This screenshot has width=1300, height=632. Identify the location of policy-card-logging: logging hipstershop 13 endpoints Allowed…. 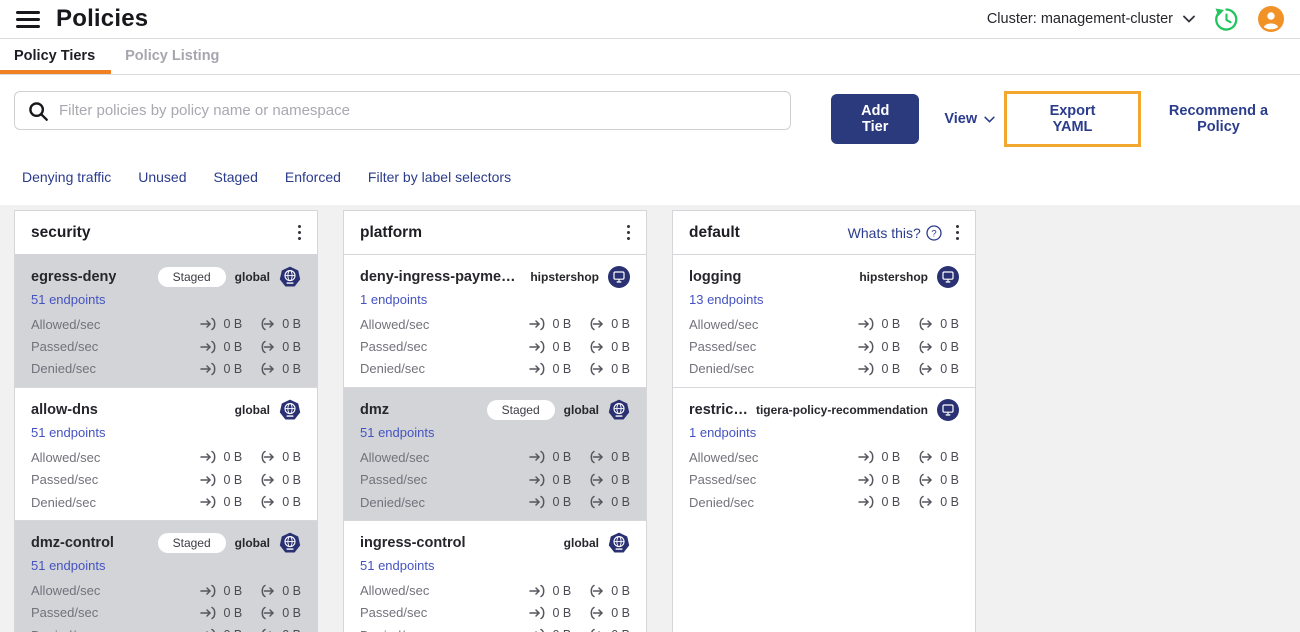
(824, 321).